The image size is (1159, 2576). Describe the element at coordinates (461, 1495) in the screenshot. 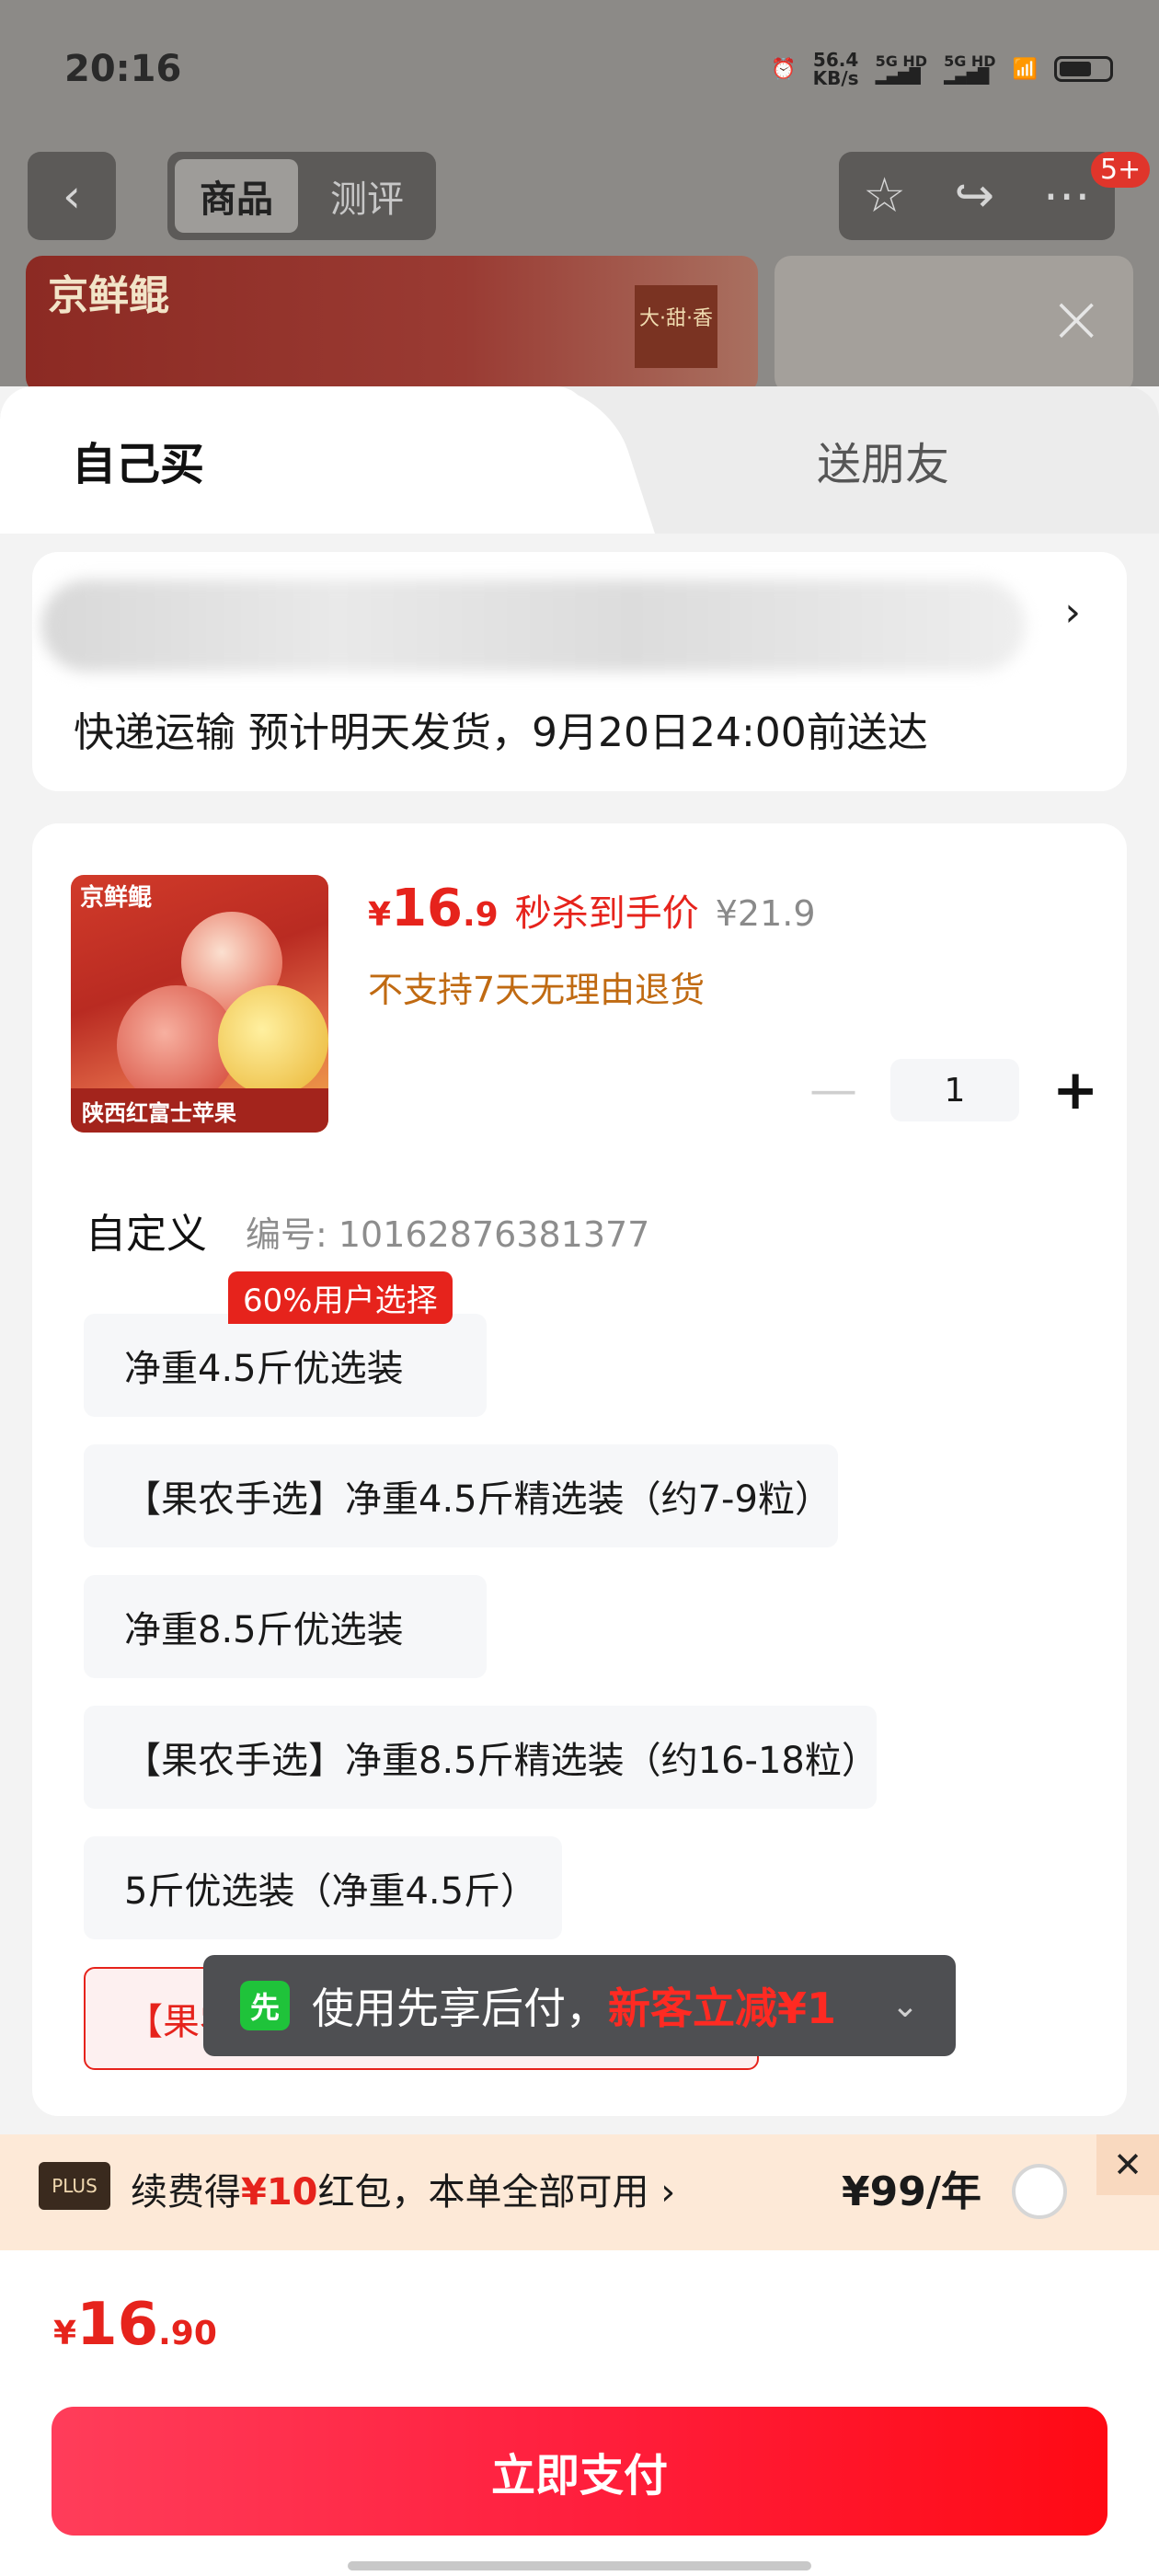

I see `spec-option: 【果农手选】净重4.5斤精选装（约7-9粒）` at that location.